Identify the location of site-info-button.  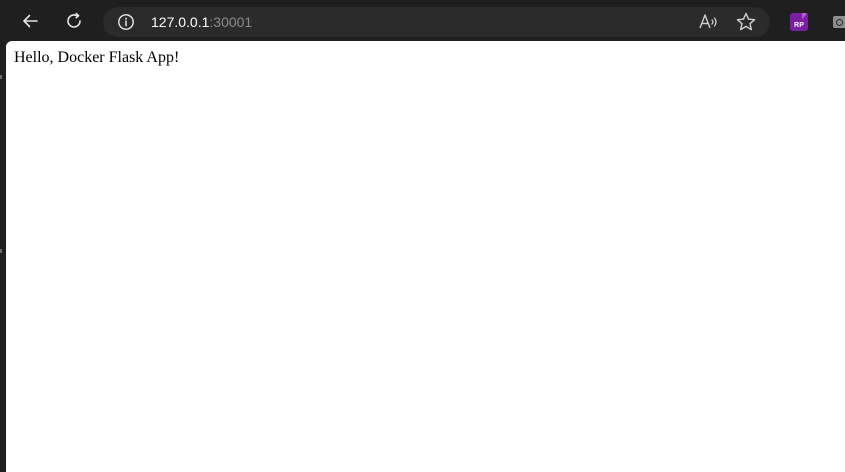
(126, 22).